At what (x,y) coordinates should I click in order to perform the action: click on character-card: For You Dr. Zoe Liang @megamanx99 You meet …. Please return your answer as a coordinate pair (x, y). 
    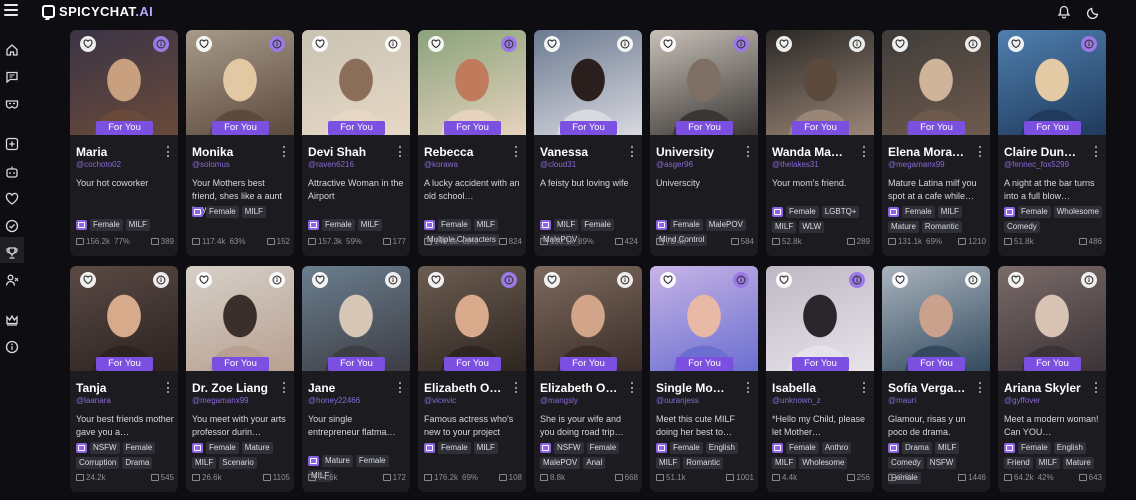
    Looking at the image, I should click on (240, 379).